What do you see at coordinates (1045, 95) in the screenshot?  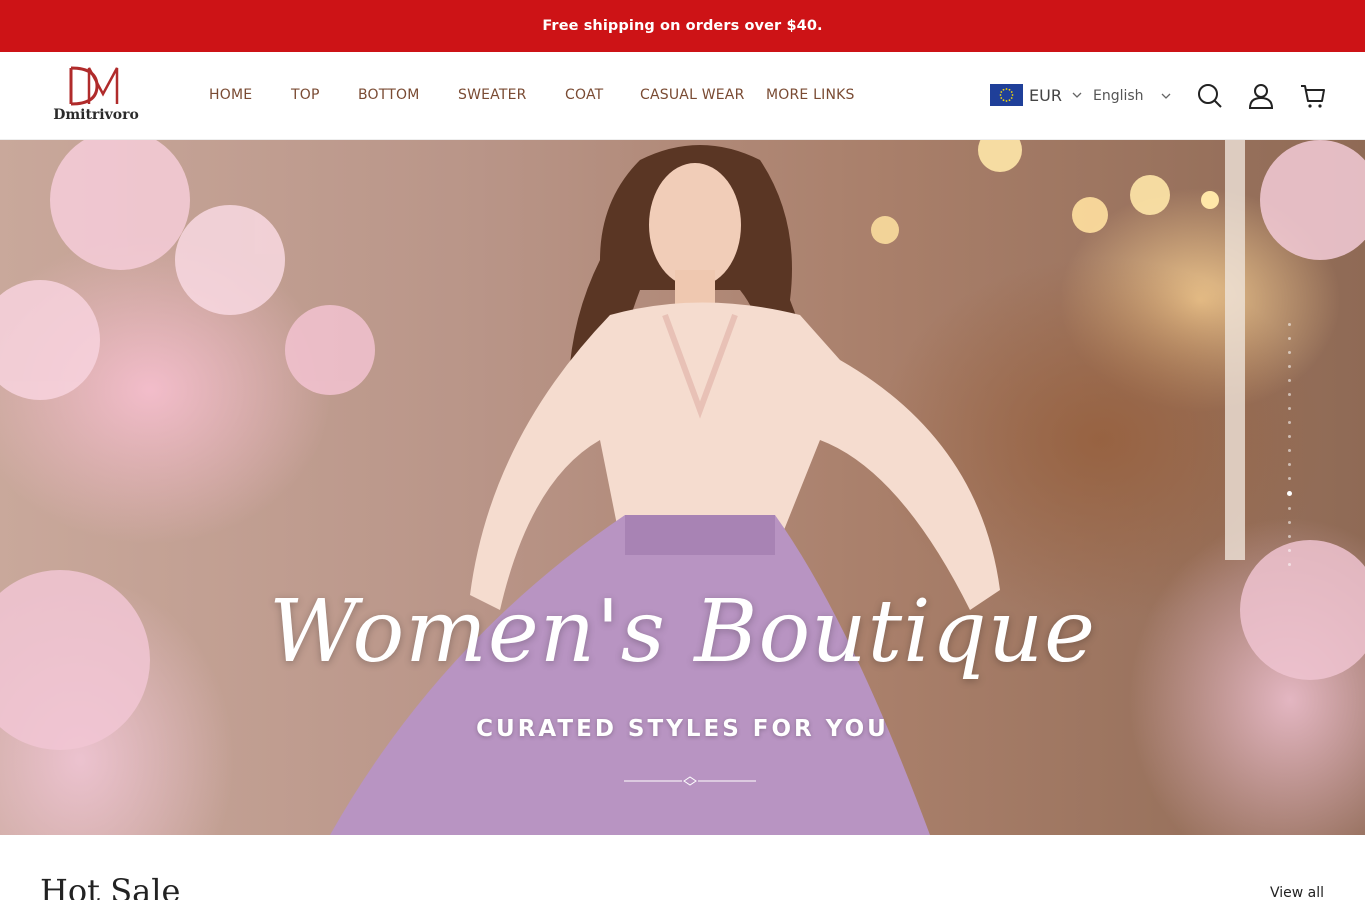 I see `currency-label: EUR` at bounding box center [1045, 95].